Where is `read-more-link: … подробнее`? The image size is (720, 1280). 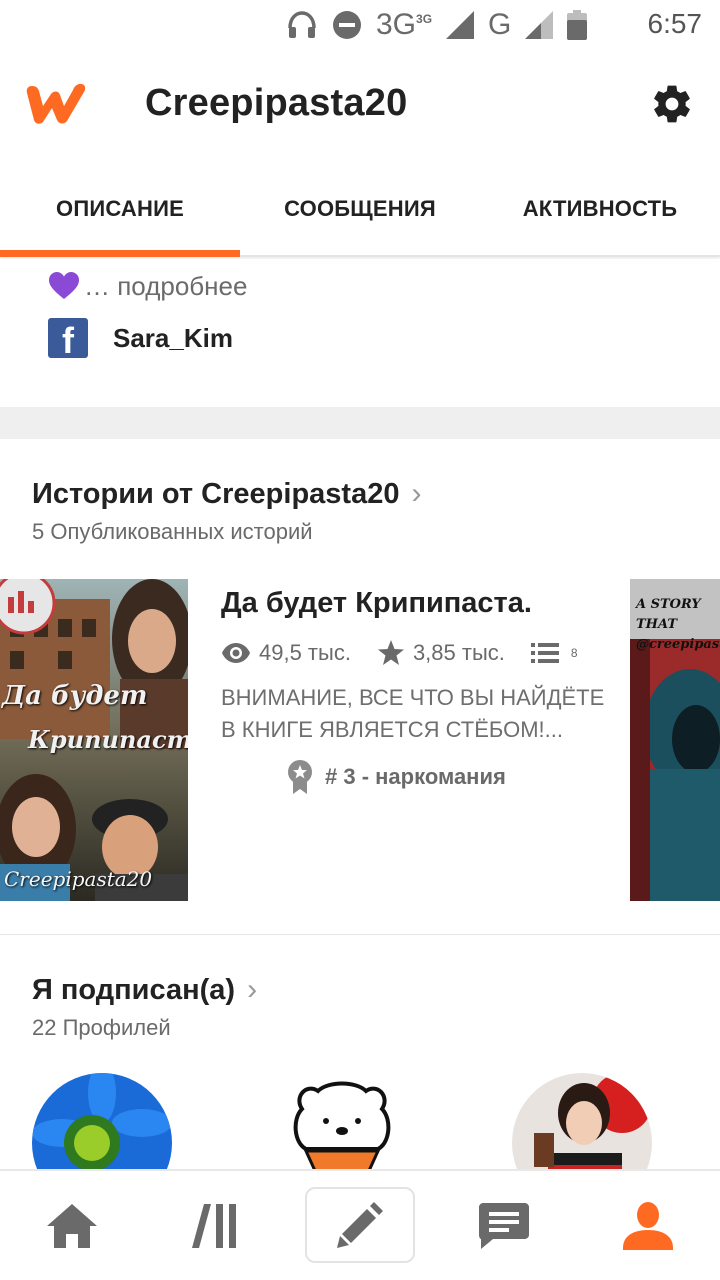
read-more-link: … подробнее is located at coordinates (147, 286).